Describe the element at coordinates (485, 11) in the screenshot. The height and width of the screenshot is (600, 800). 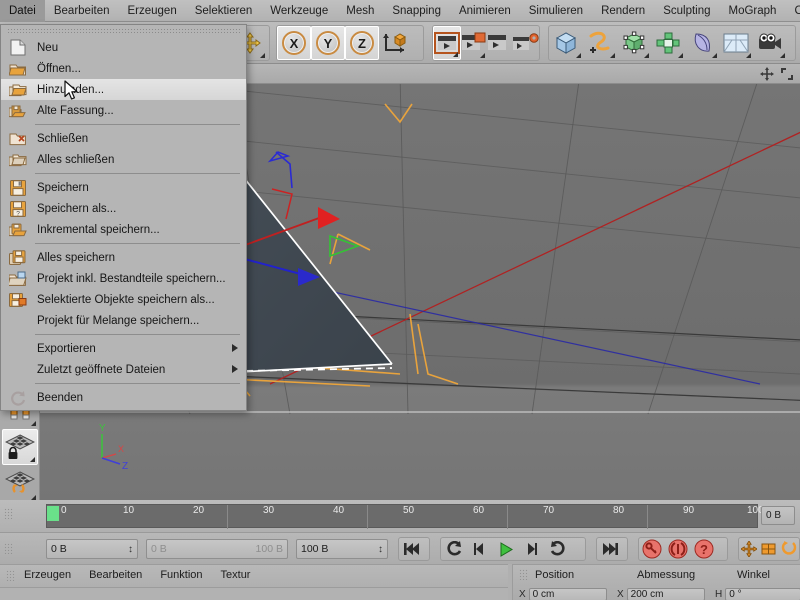
I see `menu-animieren: Animieren` at that location.